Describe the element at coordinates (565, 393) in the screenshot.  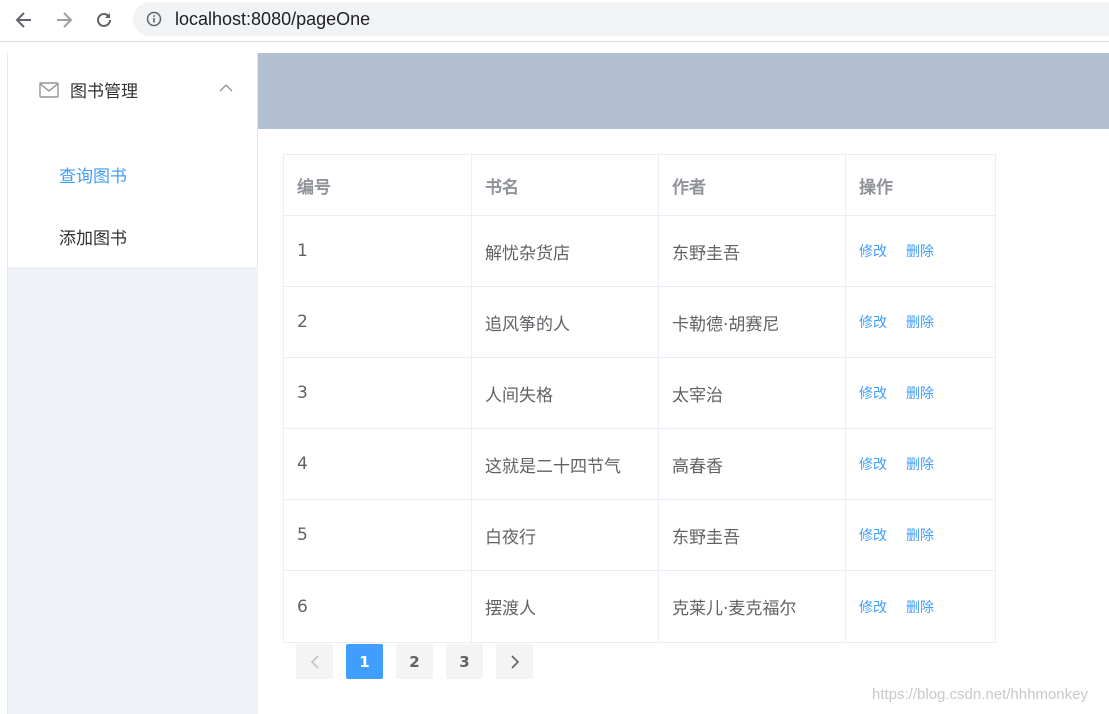
I see `cell-name: 人间失格` at that location.